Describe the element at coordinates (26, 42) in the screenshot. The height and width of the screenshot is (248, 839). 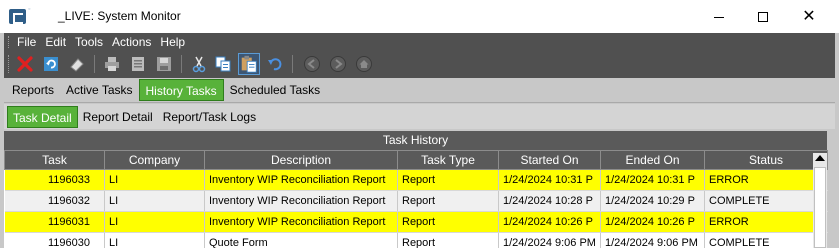
I see `menu-file: File` at that location.